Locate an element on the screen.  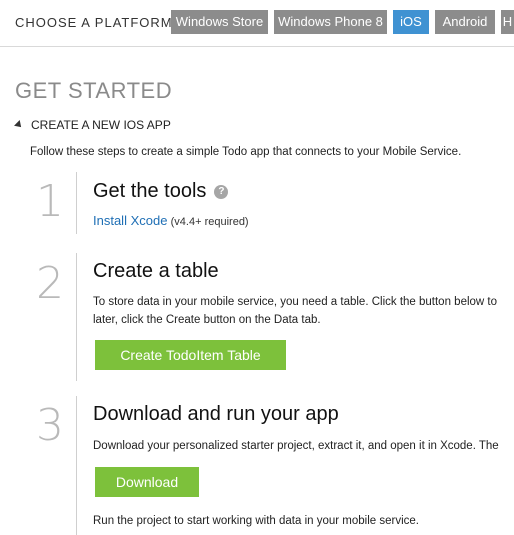
step-1-number: 1 is located at coordinates (50, 201).